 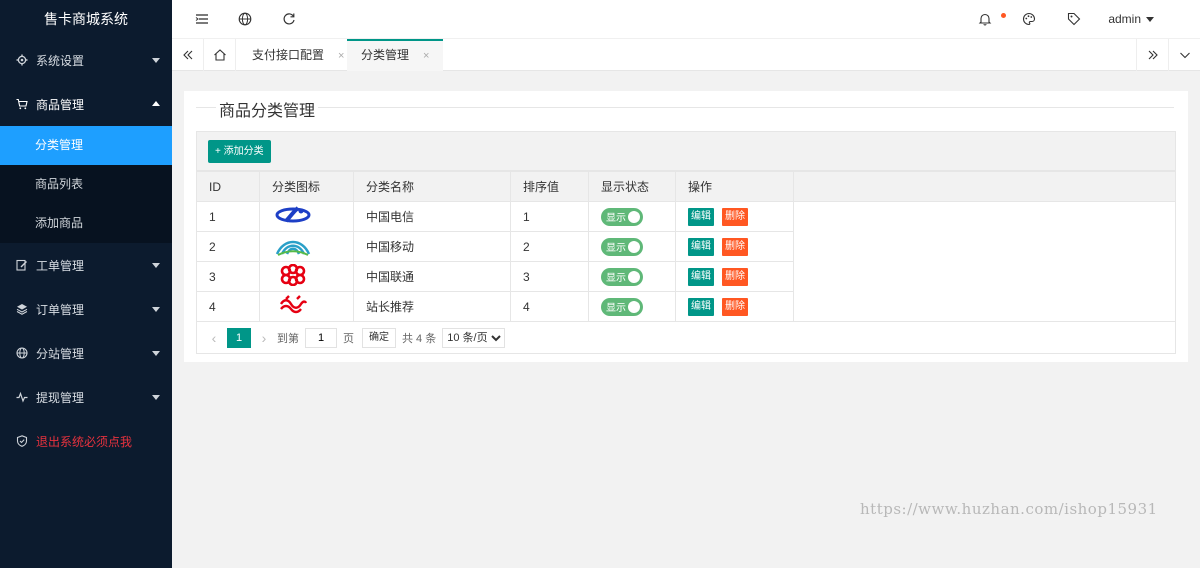 I want to click on menu-toggle-icon, so click(x=202, y=19).